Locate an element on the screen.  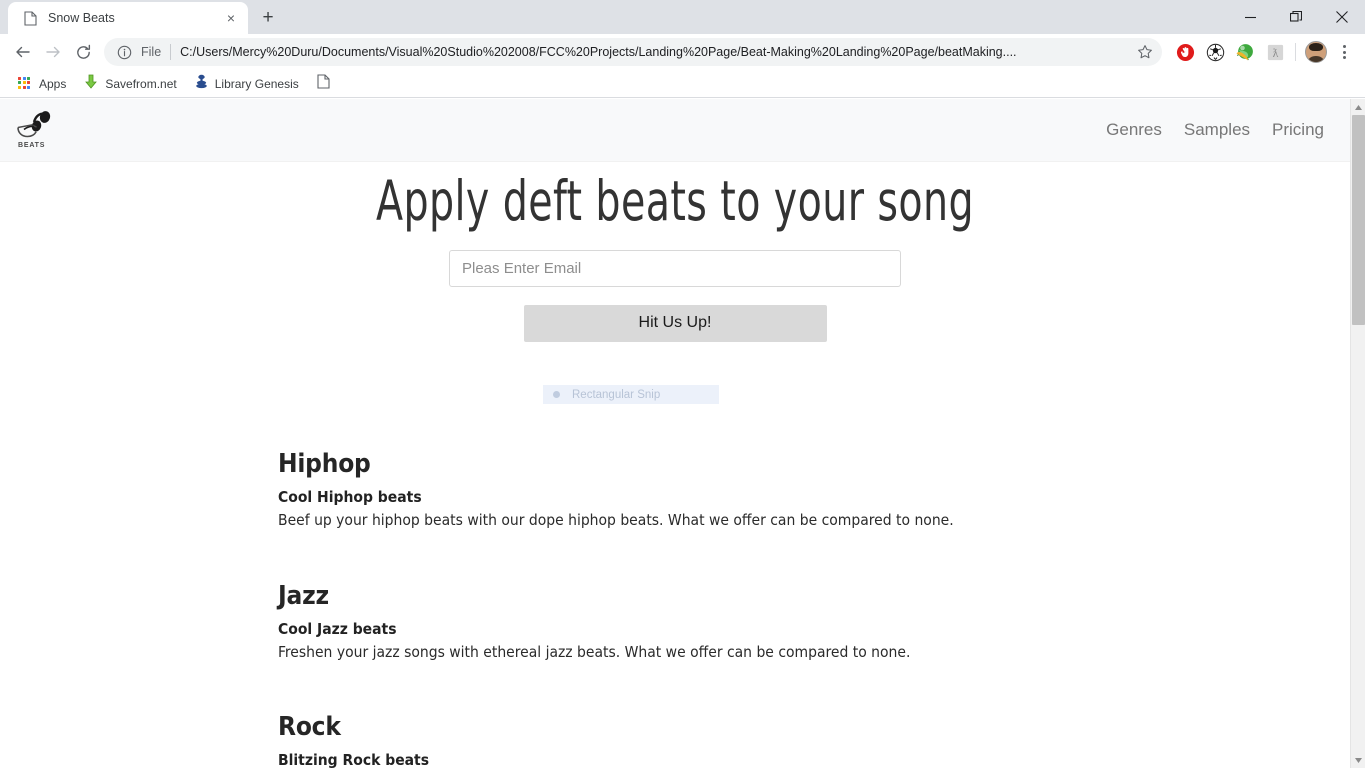
snip-overlay-label: Rectangular Snip is located at coordinates (616, 394).